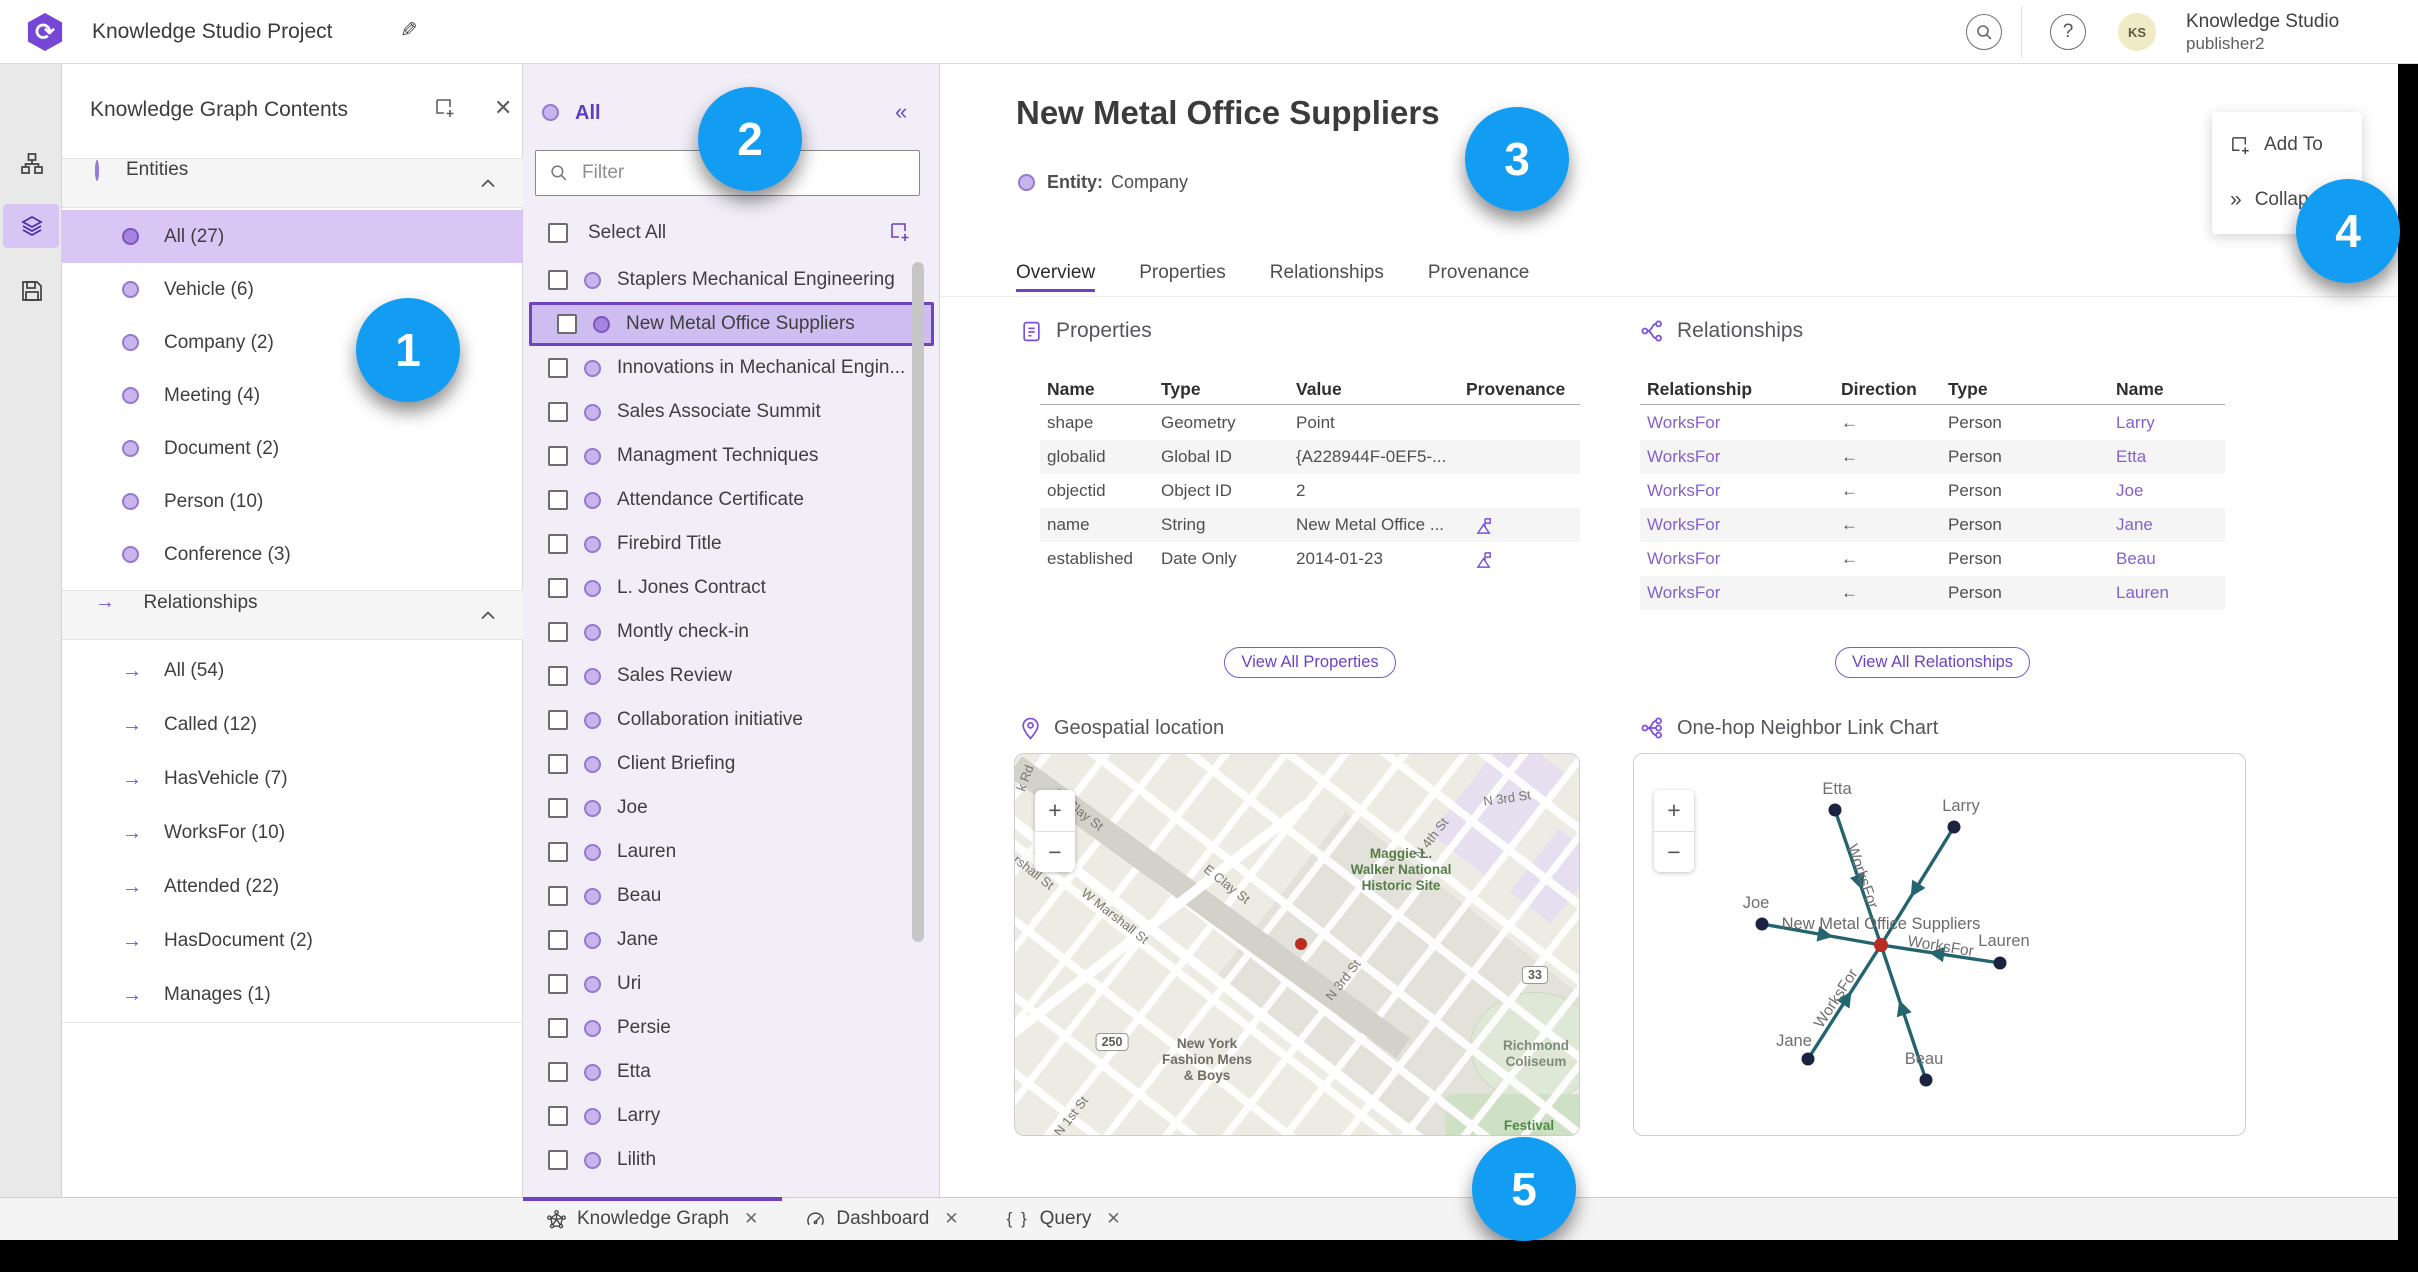 This screenshot has height=1272, width=2418. I want to click on entity-type-item: All (27), so click(292, 236).